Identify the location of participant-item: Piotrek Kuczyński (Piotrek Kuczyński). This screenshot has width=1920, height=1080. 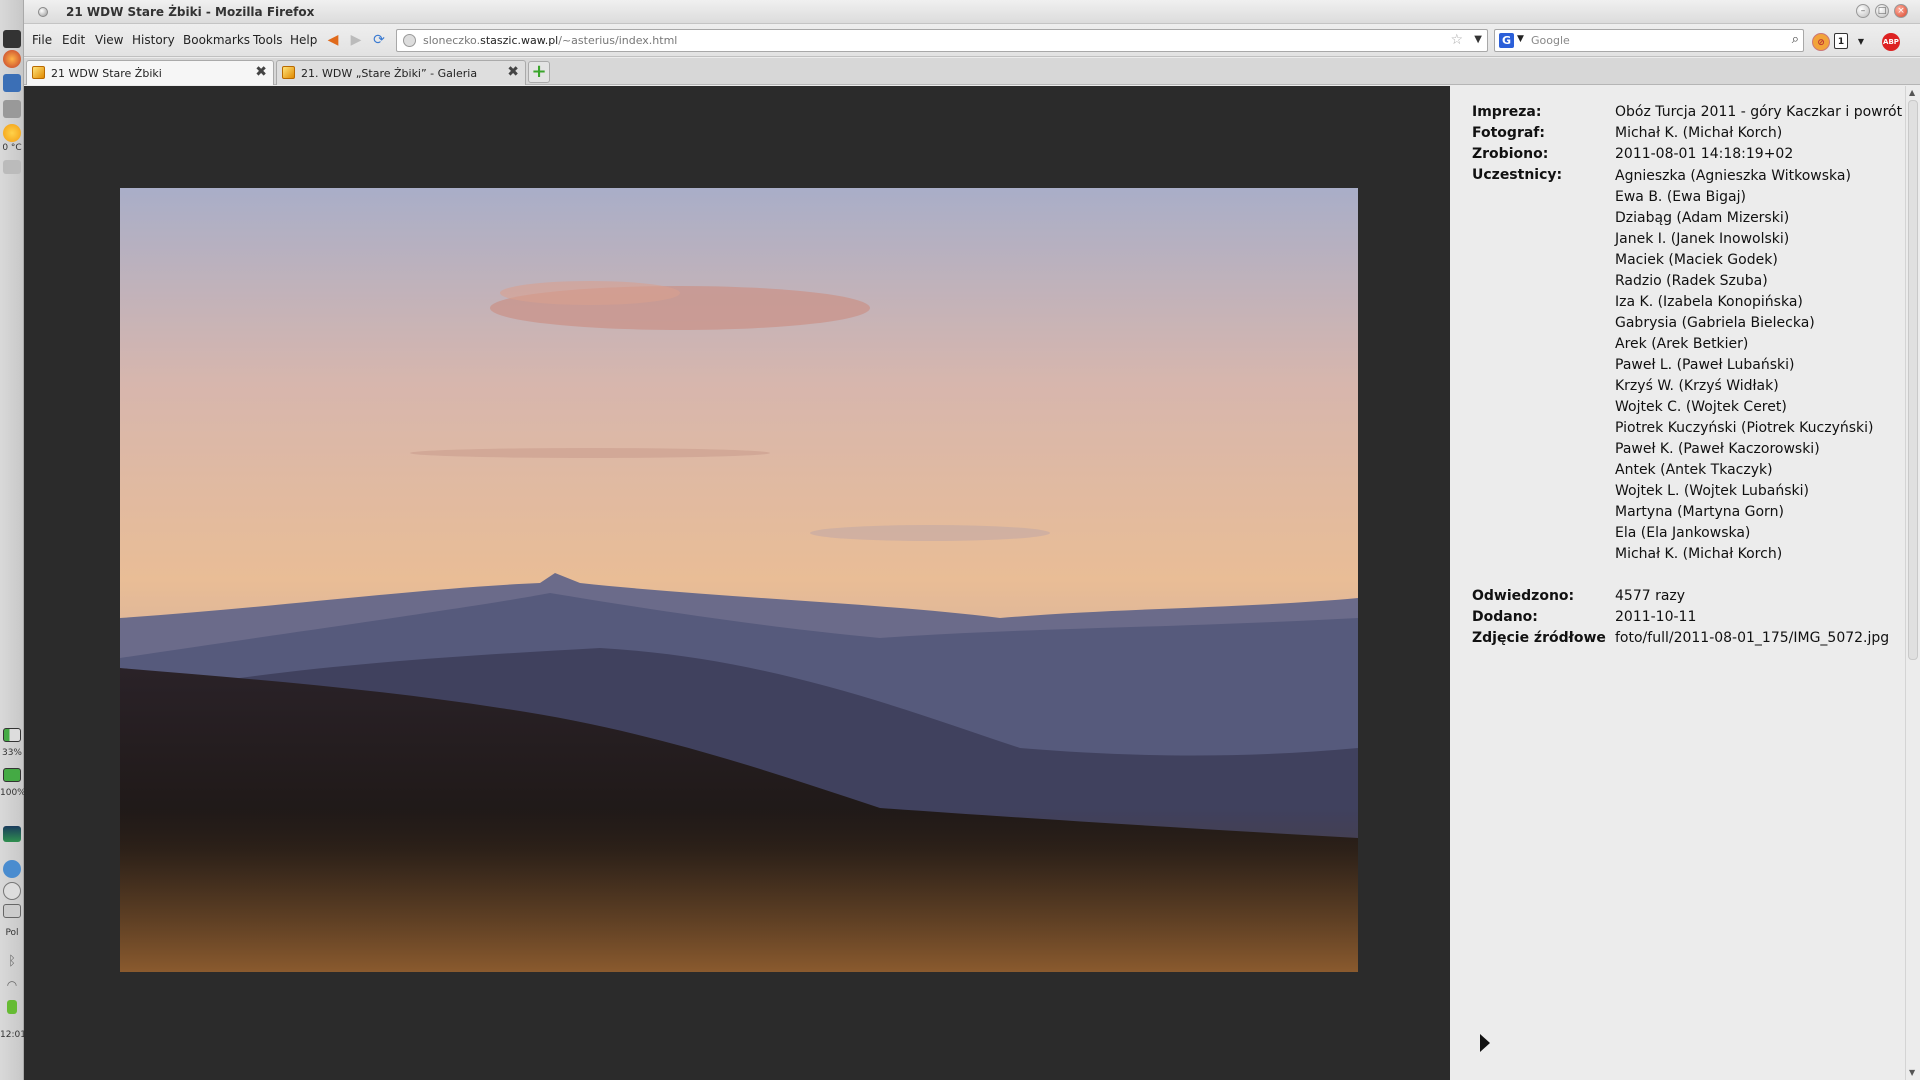
(1744, 428).